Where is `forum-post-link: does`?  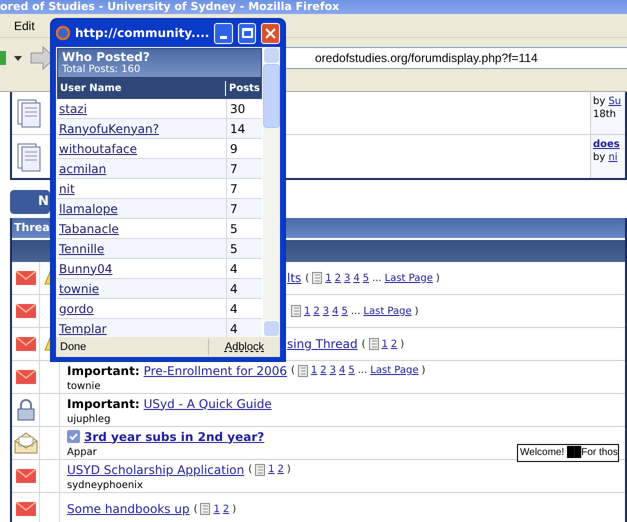 forum-post-link: does is located at coordinates (609, 144).